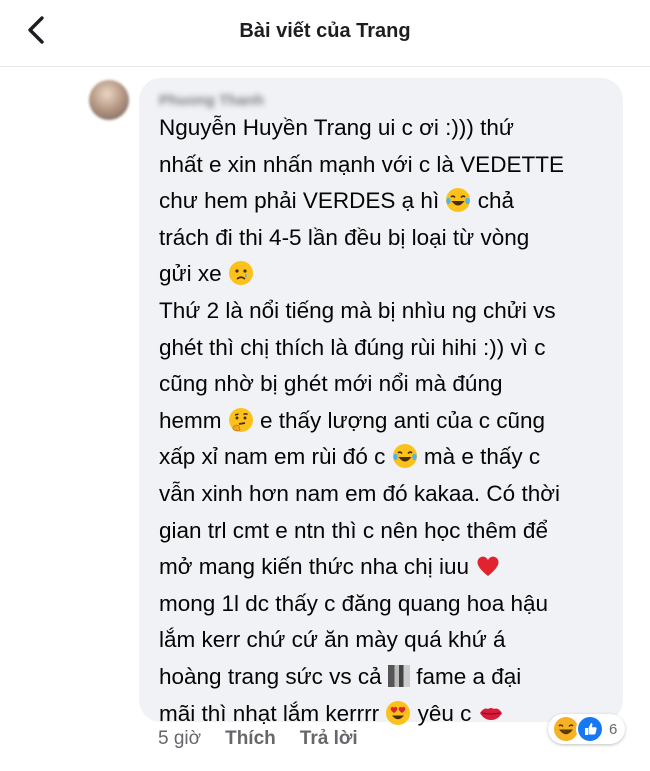 The width and height of the screenshot is (650, 771). What do you see at coordinates (479, 457) in the screenshot?
I see `comment-line-text: mà e thấy c` at bounding box center [479, 457].